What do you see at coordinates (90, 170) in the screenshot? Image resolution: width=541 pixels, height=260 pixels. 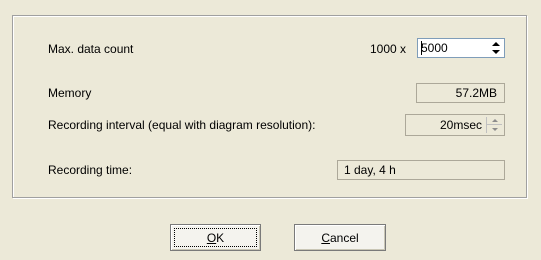 I see `recording-time-label: Recording time:` at bounding box center [90, 170].